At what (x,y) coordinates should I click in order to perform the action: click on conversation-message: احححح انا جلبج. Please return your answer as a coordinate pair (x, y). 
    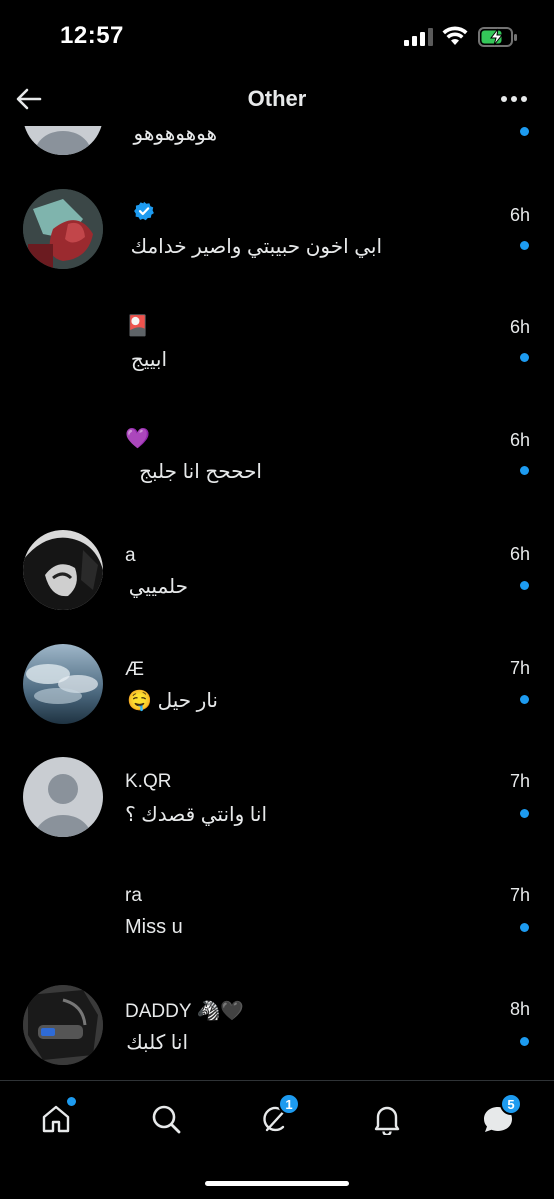
    Looking at the image, I should click on (200, 472).